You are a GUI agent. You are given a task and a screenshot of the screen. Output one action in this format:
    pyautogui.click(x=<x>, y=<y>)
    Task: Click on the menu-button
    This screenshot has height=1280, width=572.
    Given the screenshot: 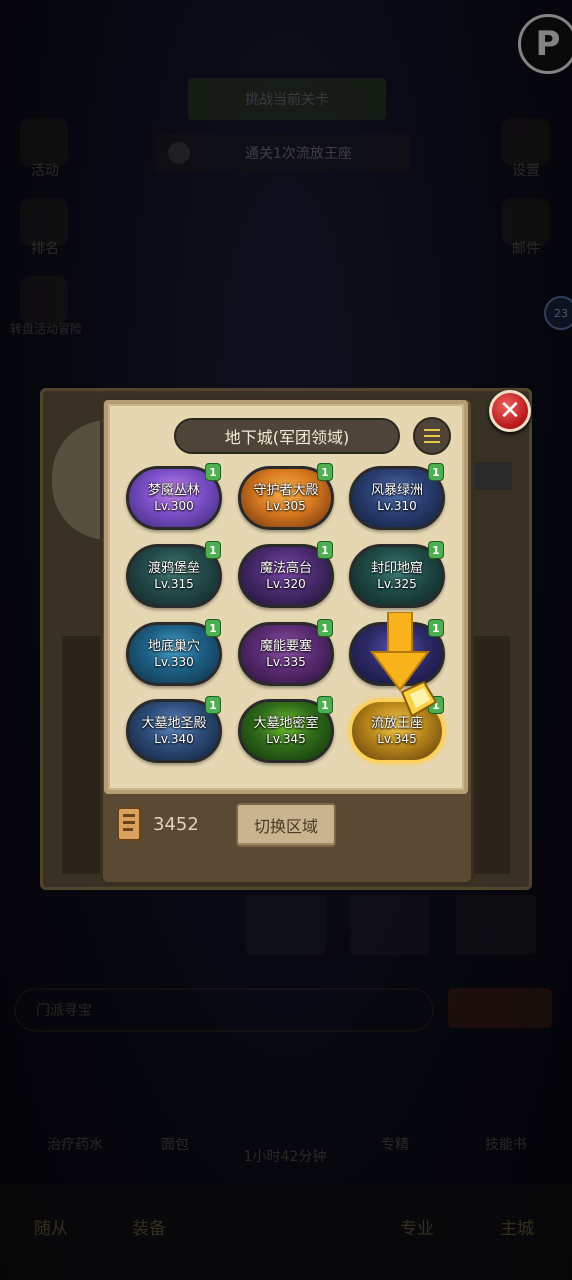 What is the action you would take?
    pyautogui.click(x=432, y=436)
    